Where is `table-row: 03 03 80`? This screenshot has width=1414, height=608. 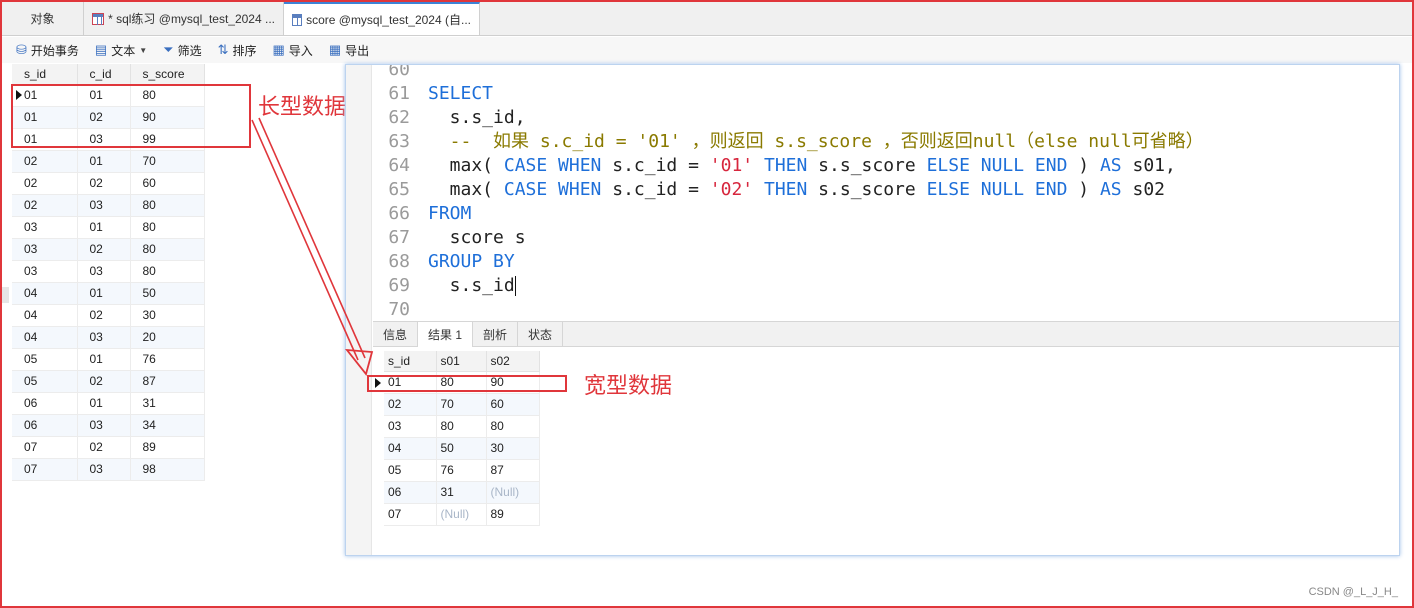
table-row: 03 03 80 is located at coordinates (108, 271).